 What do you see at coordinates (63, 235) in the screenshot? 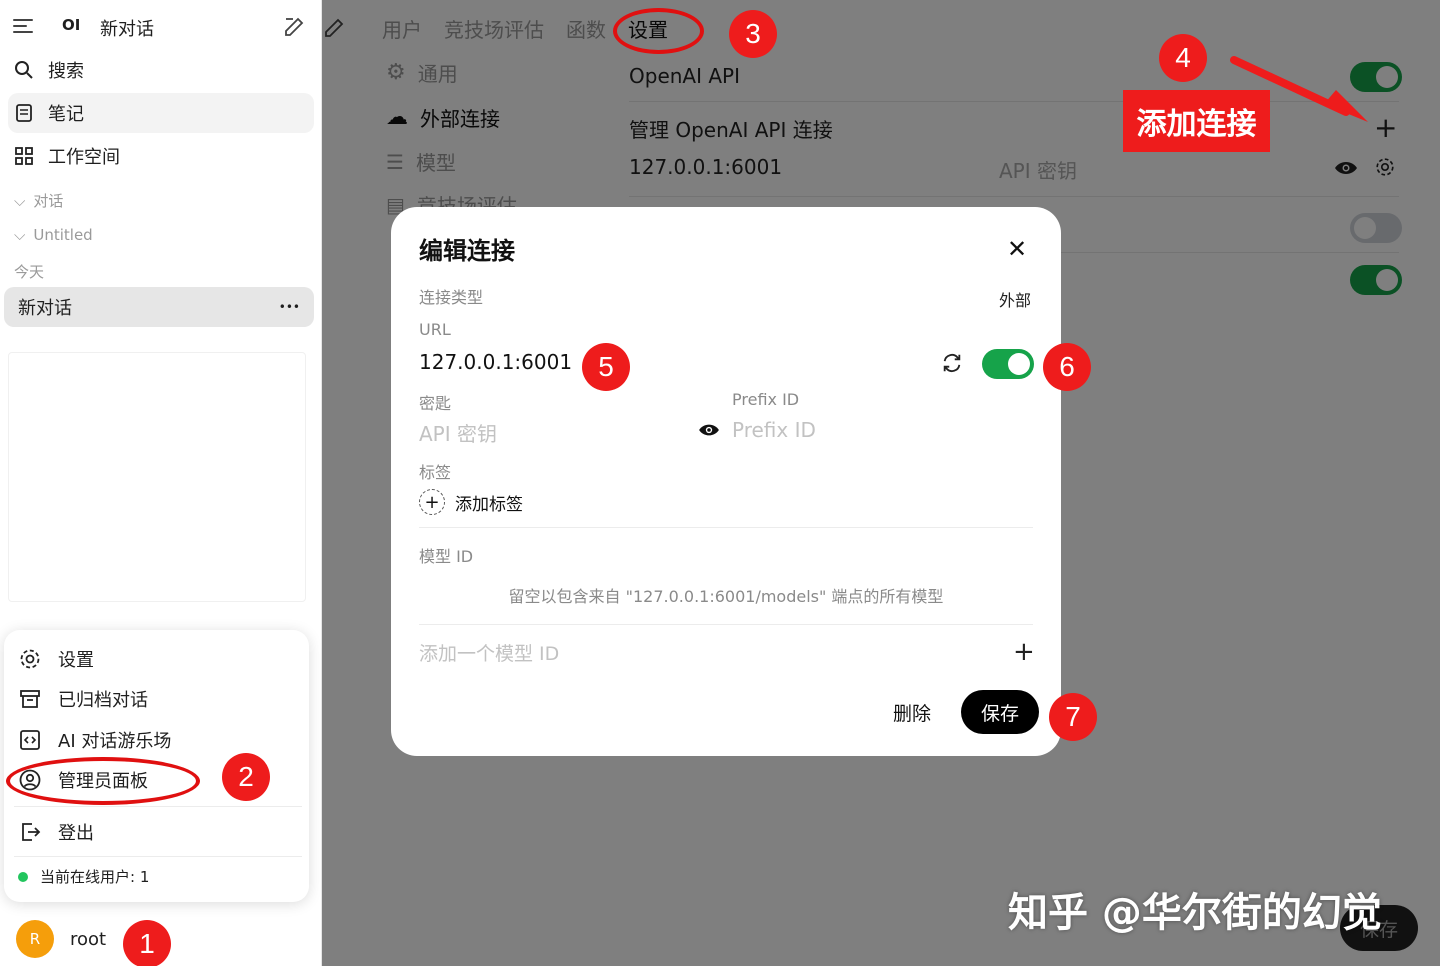
I see `folder-label: Untitled` at bounding box center [63, 235].